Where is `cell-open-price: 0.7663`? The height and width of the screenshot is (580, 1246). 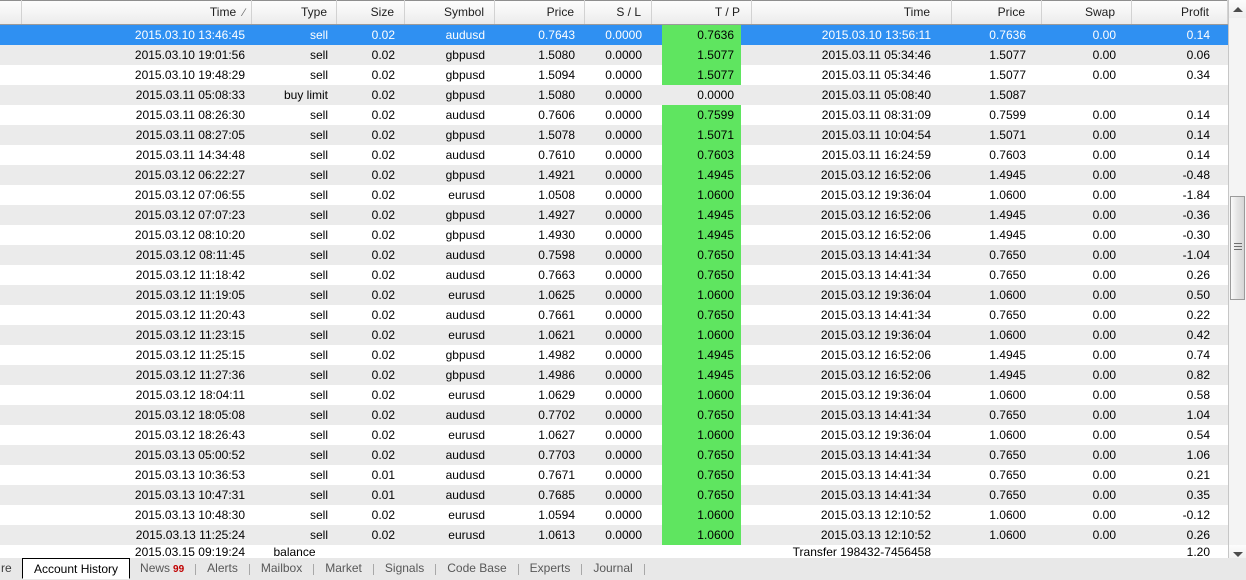 cell-open-price: 0.7663 is located at coordinates (556, 275).